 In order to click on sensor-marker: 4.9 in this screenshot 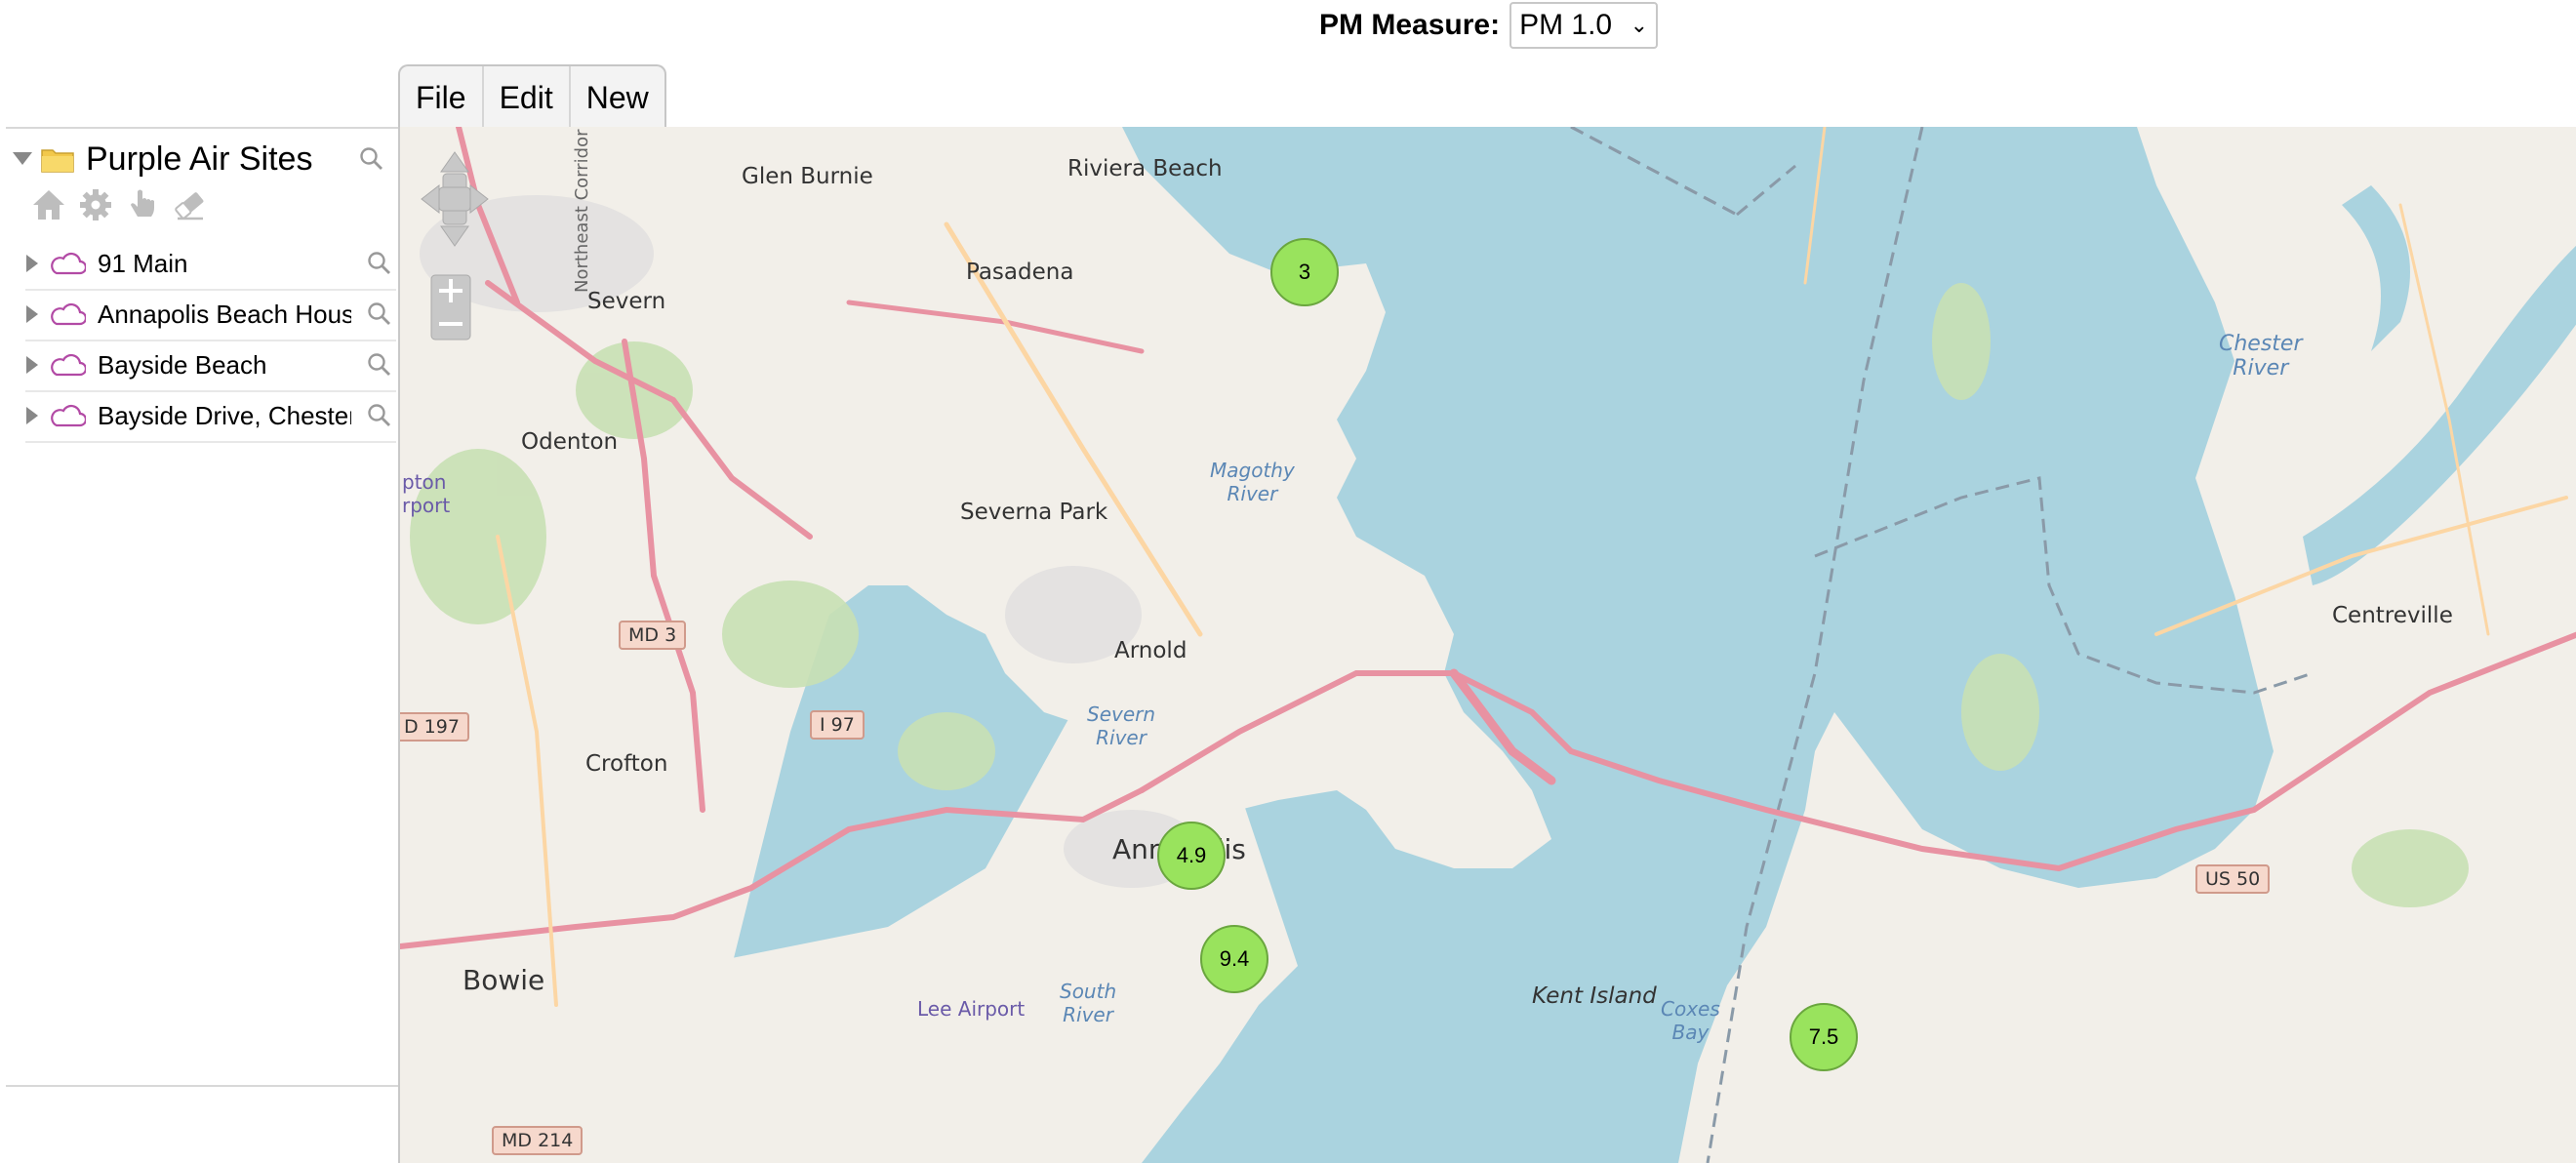, I will do `click(1191, 856)`.